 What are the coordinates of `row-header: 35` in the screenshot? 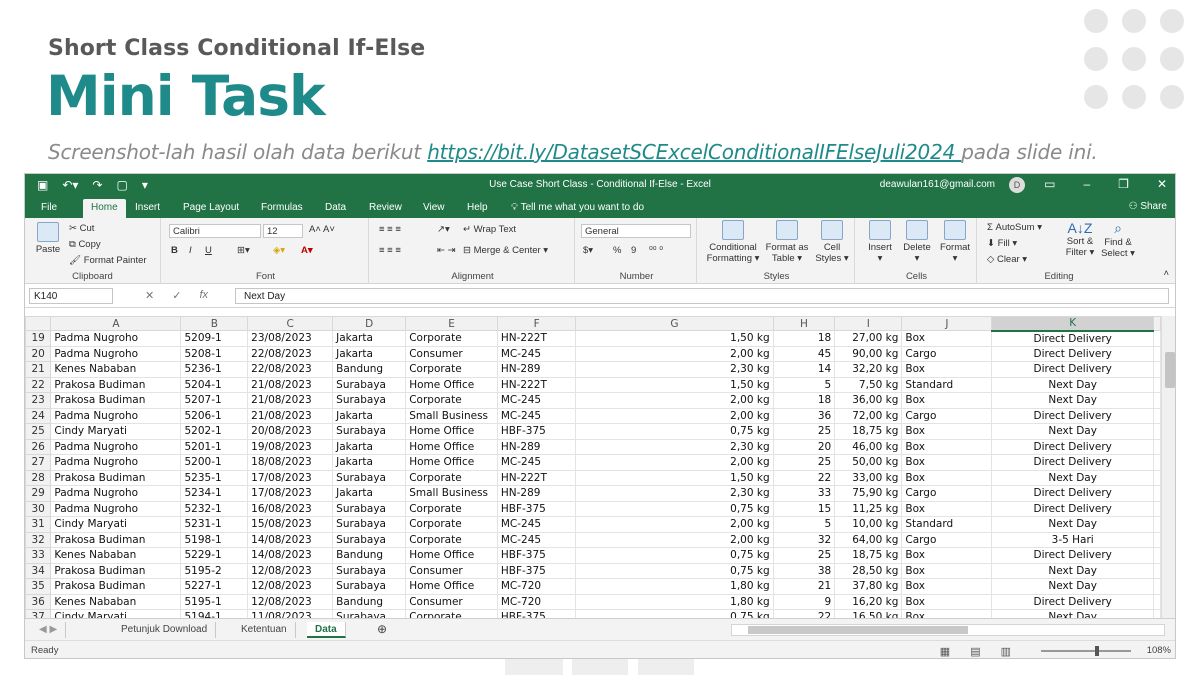 It's located at (38, 586).